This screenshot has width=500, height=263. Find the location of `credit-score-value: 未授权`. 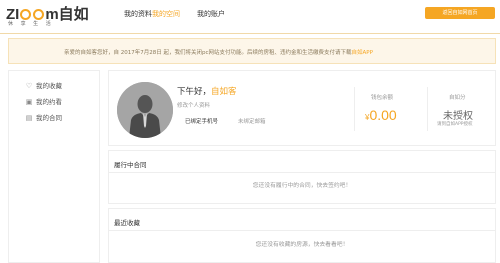

credit-score-value: 未授权 is located at coordinates (458, 116).